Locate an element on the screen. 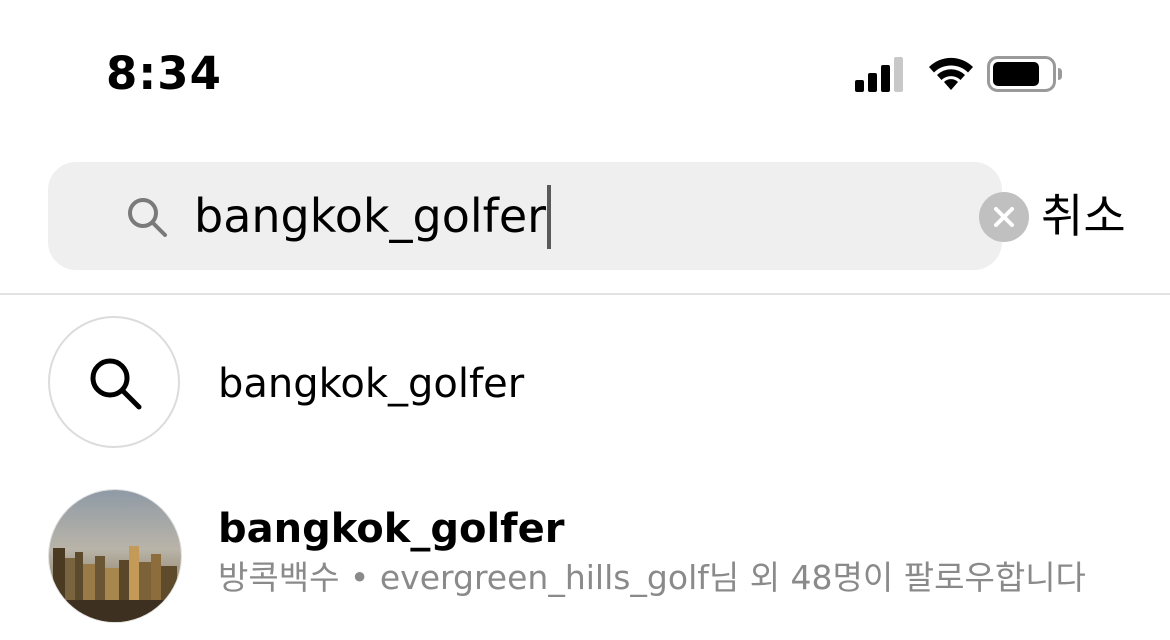  search-suggestion-icon-circle is located at coordinates (114, 382).